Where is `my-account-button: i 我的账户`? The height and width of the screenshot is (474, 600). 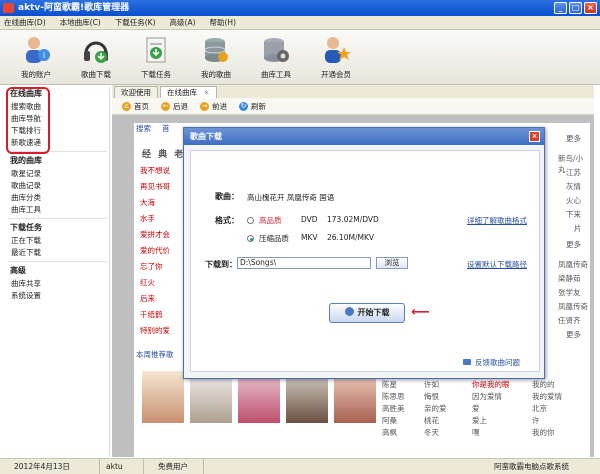
my-account-button: i 我的账户 is located at coordinates (36, 57).